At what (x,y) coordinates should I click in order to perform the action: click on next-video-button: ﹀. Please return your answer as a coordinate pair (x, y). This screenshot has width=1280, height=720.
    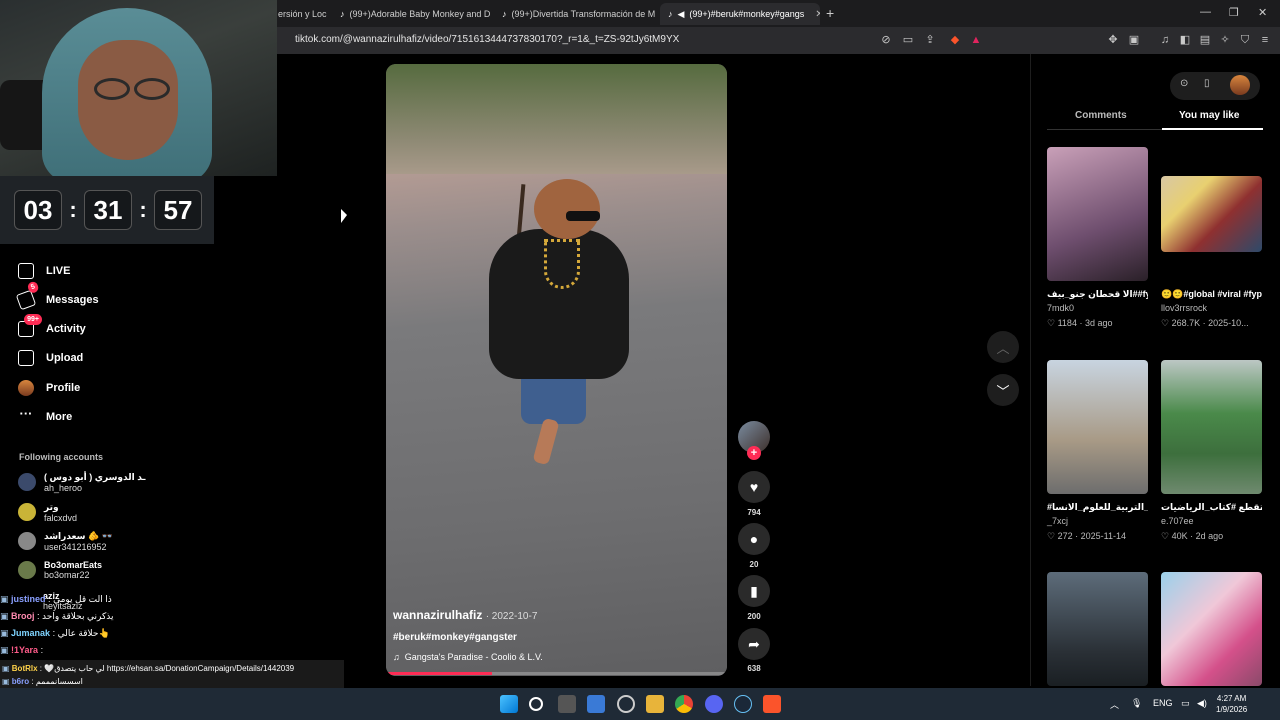
    Looking at the image, I should click on (1003, 390).